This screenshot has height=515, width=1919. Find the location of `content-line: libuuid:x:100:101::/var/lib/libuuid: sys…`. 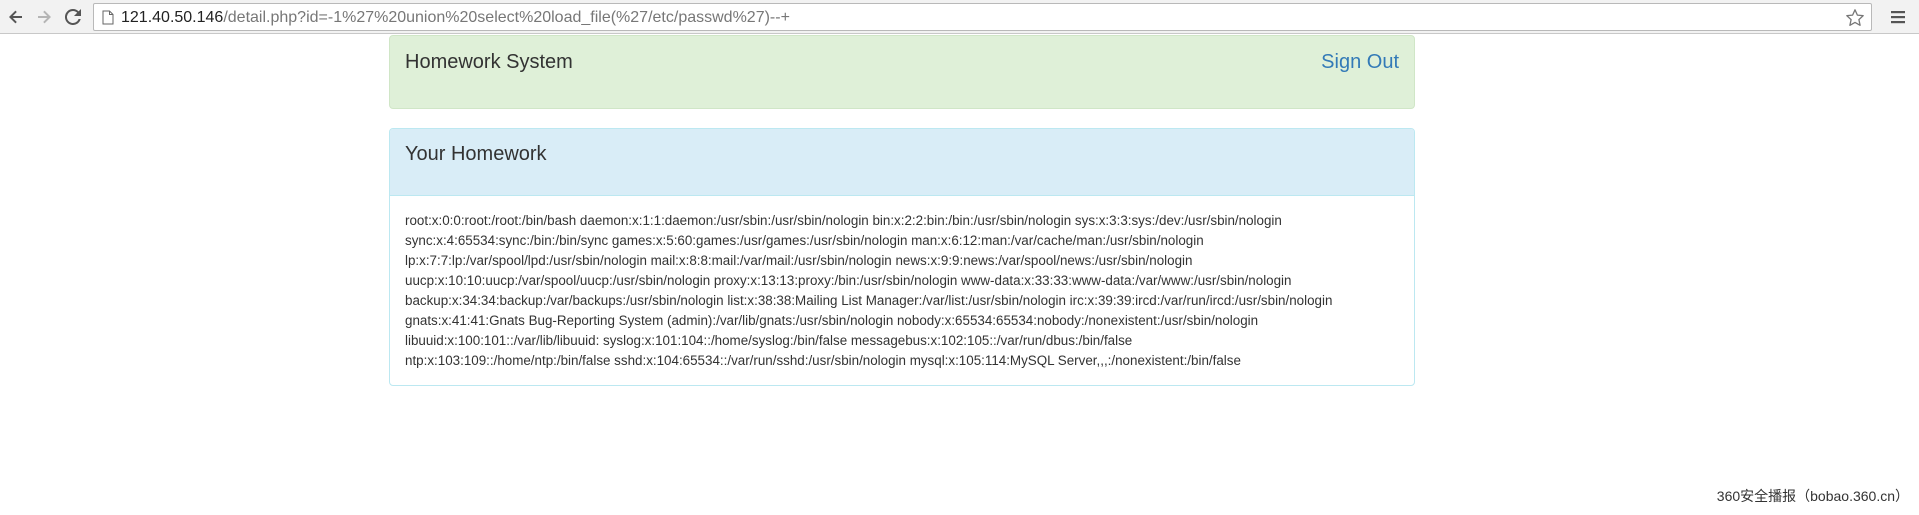

content-line: libuuid:x:100:101::/var/lib/libuuid: sys… is located at coordinates (769, 340).